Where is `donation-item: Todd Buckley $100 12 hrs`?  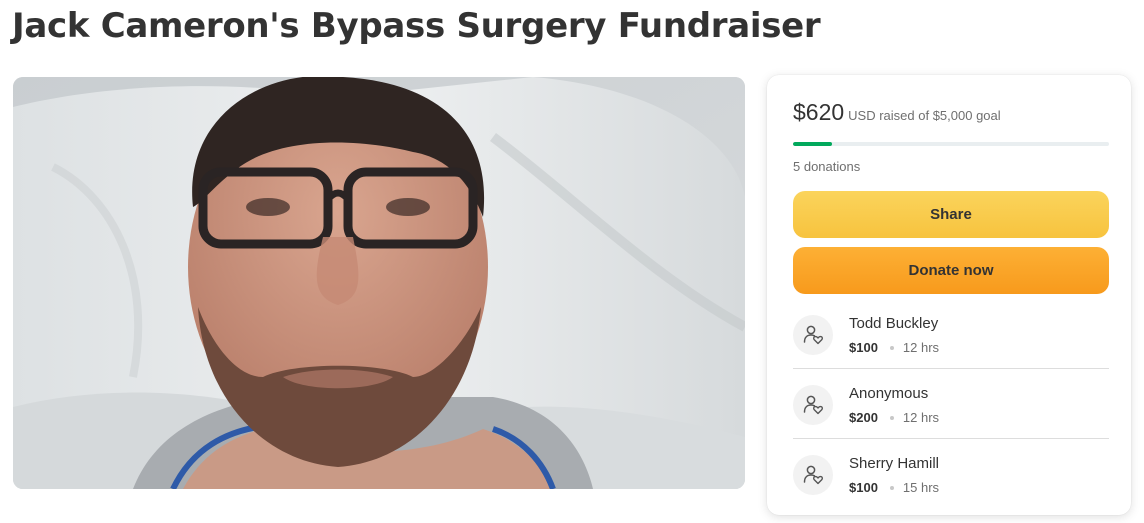 donation-item: Todd Buckley $100 12 hrs is located at coordinates (951, 348).